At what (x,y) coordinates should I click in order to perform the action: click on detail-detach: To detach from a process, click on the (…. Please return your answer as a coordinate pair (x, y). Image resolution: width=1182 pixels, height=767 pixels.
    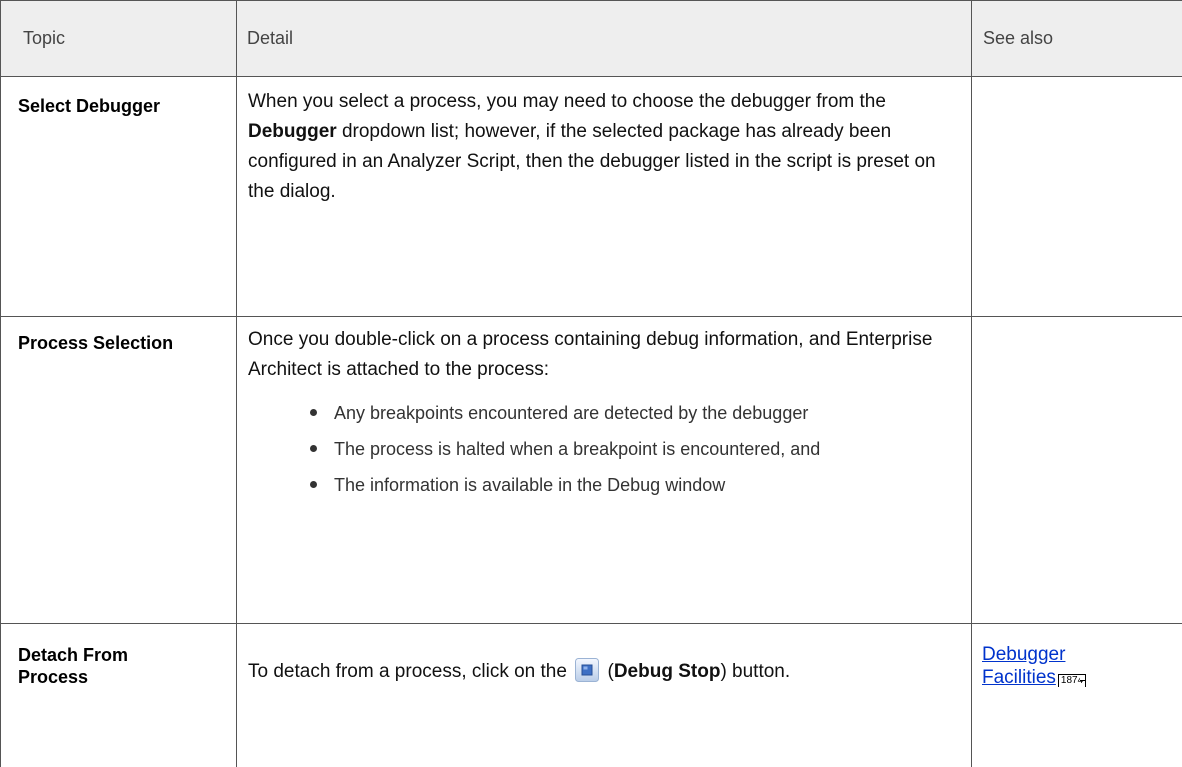
    Looking at the image, I should click on (519, 672).